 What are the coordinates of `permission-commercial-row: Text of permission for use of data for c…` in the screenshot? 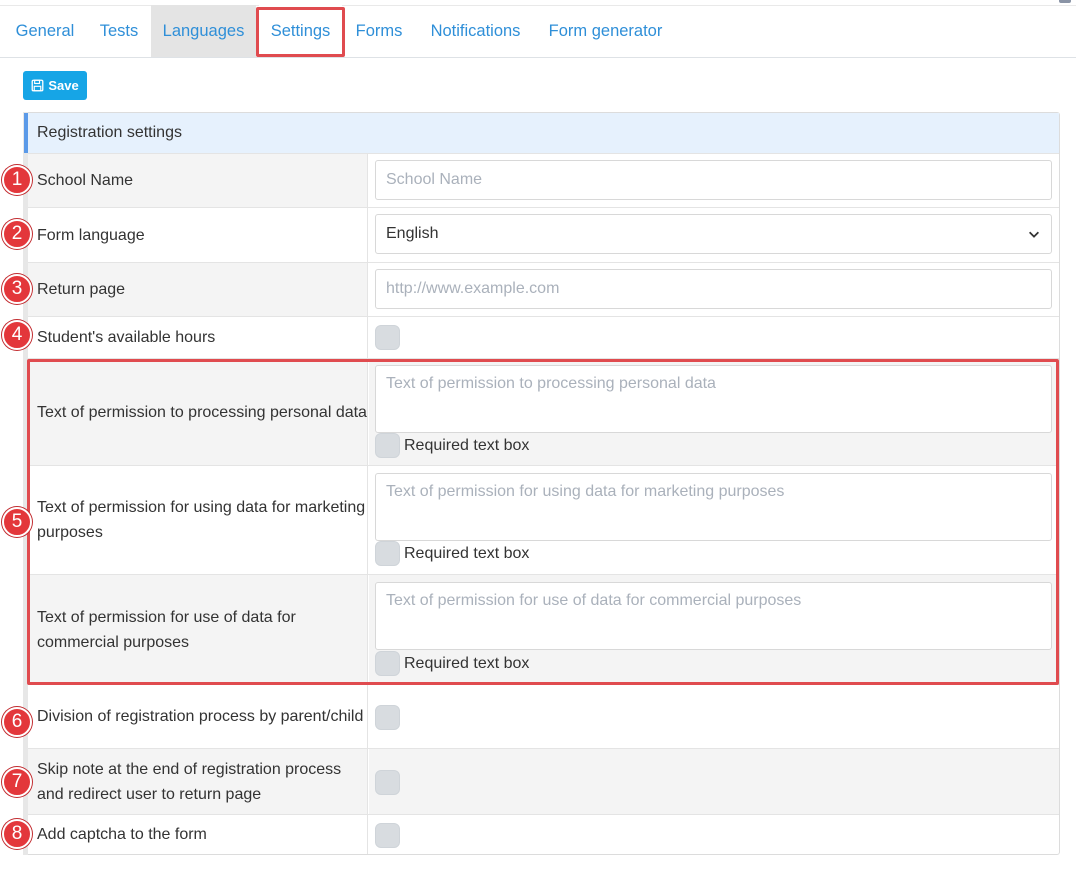 It's located at (543, 629).